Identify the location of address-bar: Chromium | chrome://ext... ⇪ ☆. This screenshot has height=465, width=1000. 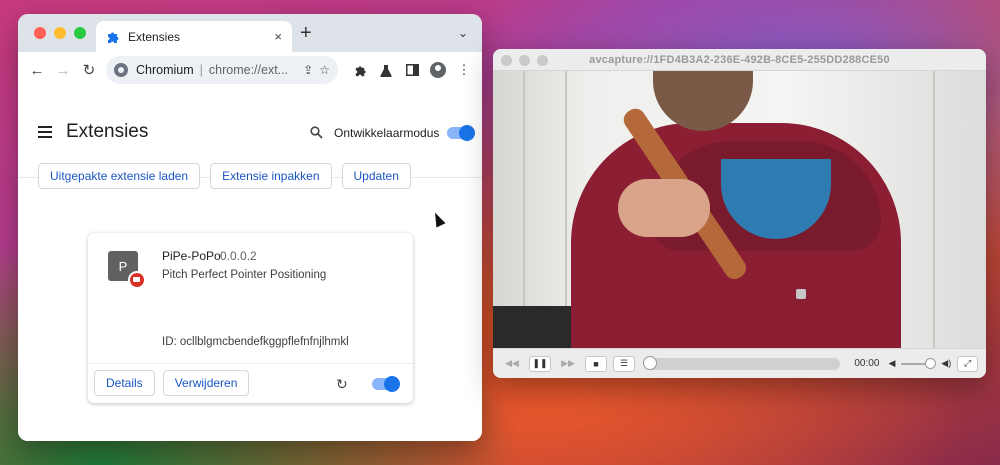
(222, 70).